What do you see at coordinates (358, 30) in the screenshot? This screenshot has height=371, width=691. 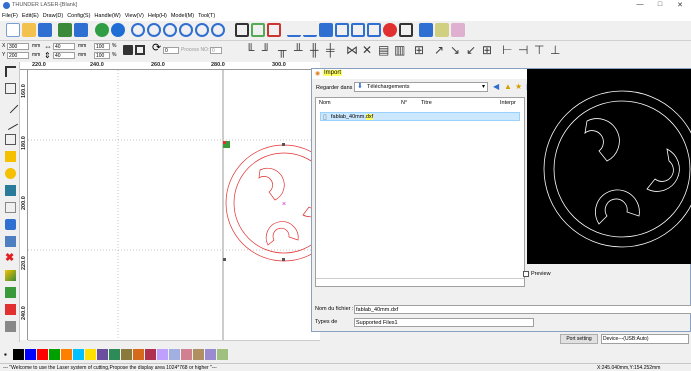 I see `align-icon` at bounding box center [358, 30].